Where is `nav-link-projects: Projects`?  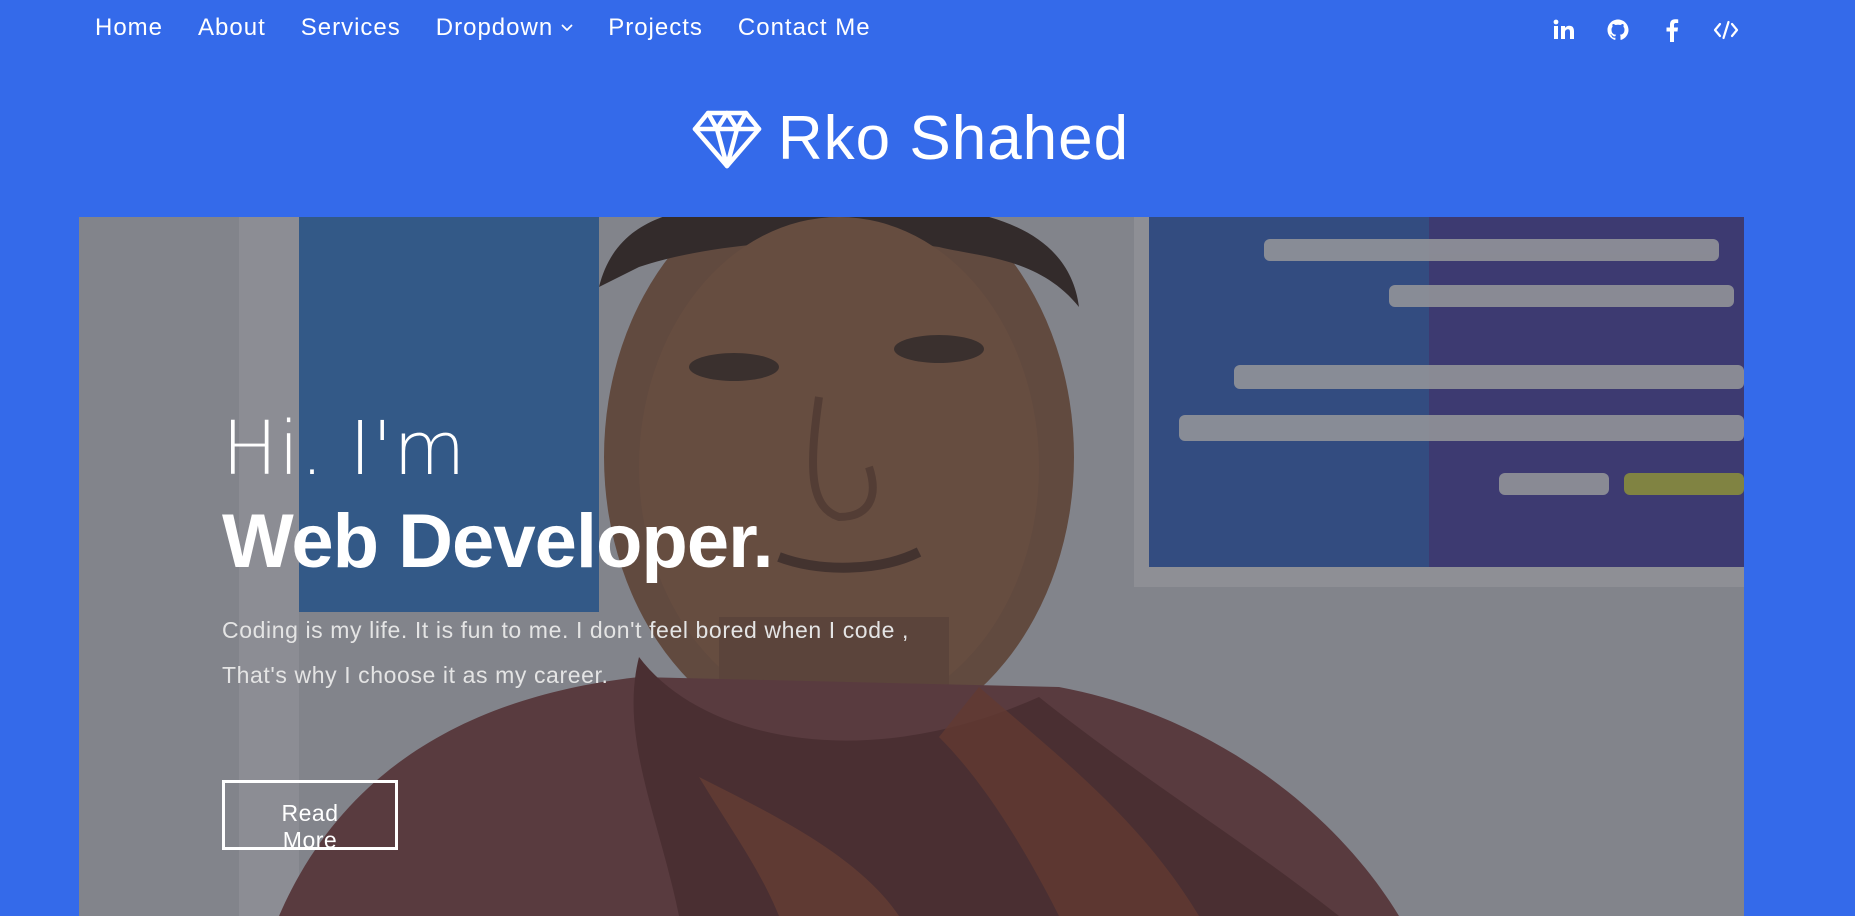
nav-link-projects: Projects is located at coordinates (655, 28).